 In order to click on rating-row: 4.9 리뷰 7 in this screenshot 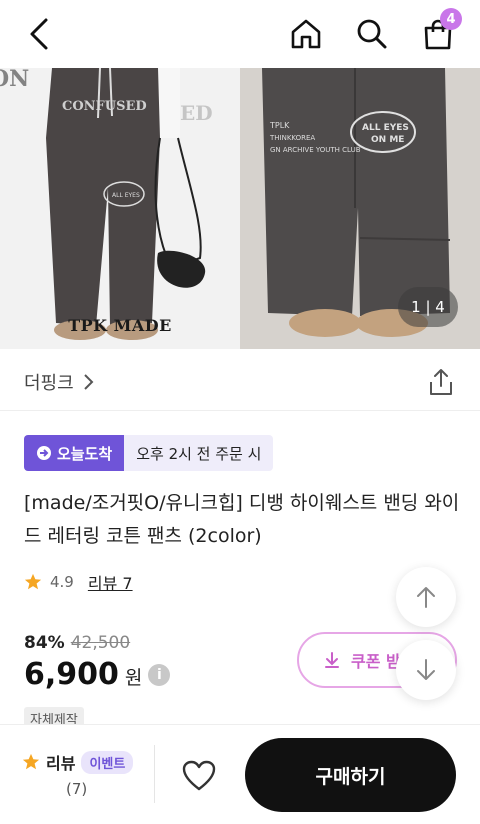, I will do `click(78, 582)`.